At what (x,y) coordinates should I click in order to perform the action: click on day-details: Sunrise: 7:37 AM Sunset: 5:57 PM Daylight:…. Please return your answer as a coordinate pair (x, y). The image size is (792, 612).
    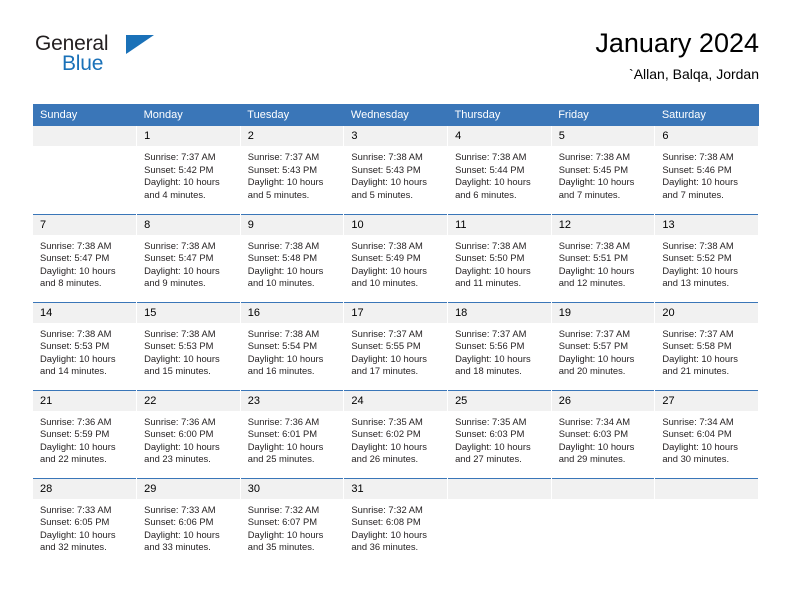
    Looking at the image, I should click on (603, 350).